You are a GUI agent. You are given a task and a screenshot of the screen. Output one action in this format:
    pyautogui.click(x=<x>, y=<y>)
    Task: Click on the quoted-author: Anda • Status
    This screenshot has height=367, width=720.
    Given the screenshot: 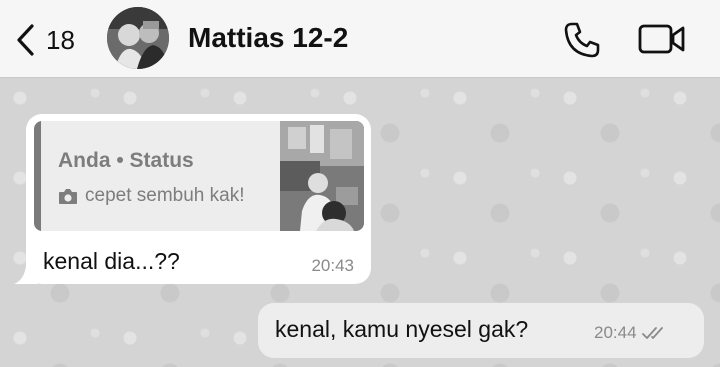 What is the action you would take?
    pyautogui.click(x=126, y=160)
    